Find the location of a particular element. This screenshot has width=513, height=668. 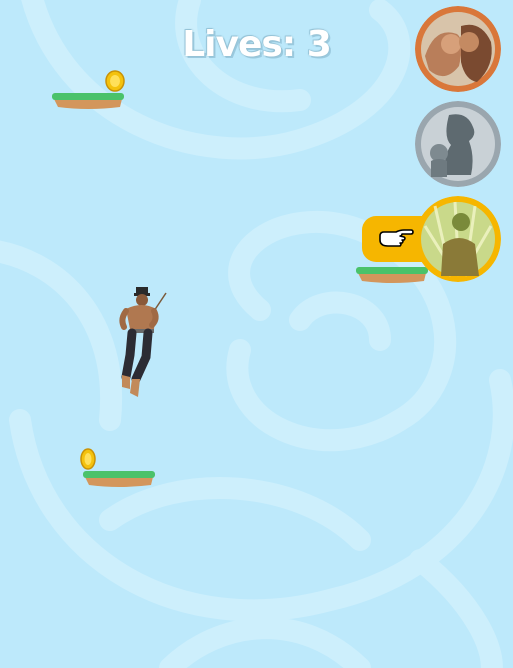

level-3-avatar is located at coordinates (458, 239).